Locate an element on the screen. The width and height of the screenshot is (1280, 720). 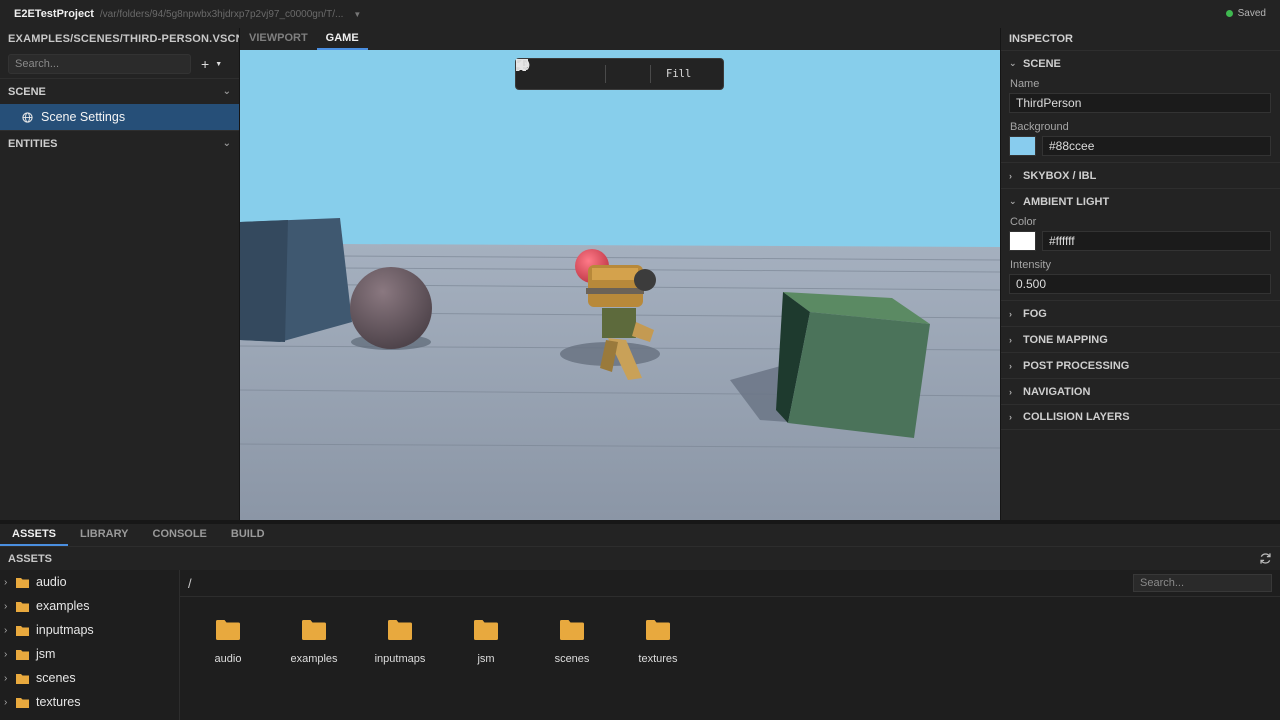
tone-mapping-section-toggle: › TONE MAPPING is located at coordinates (1140, 339).